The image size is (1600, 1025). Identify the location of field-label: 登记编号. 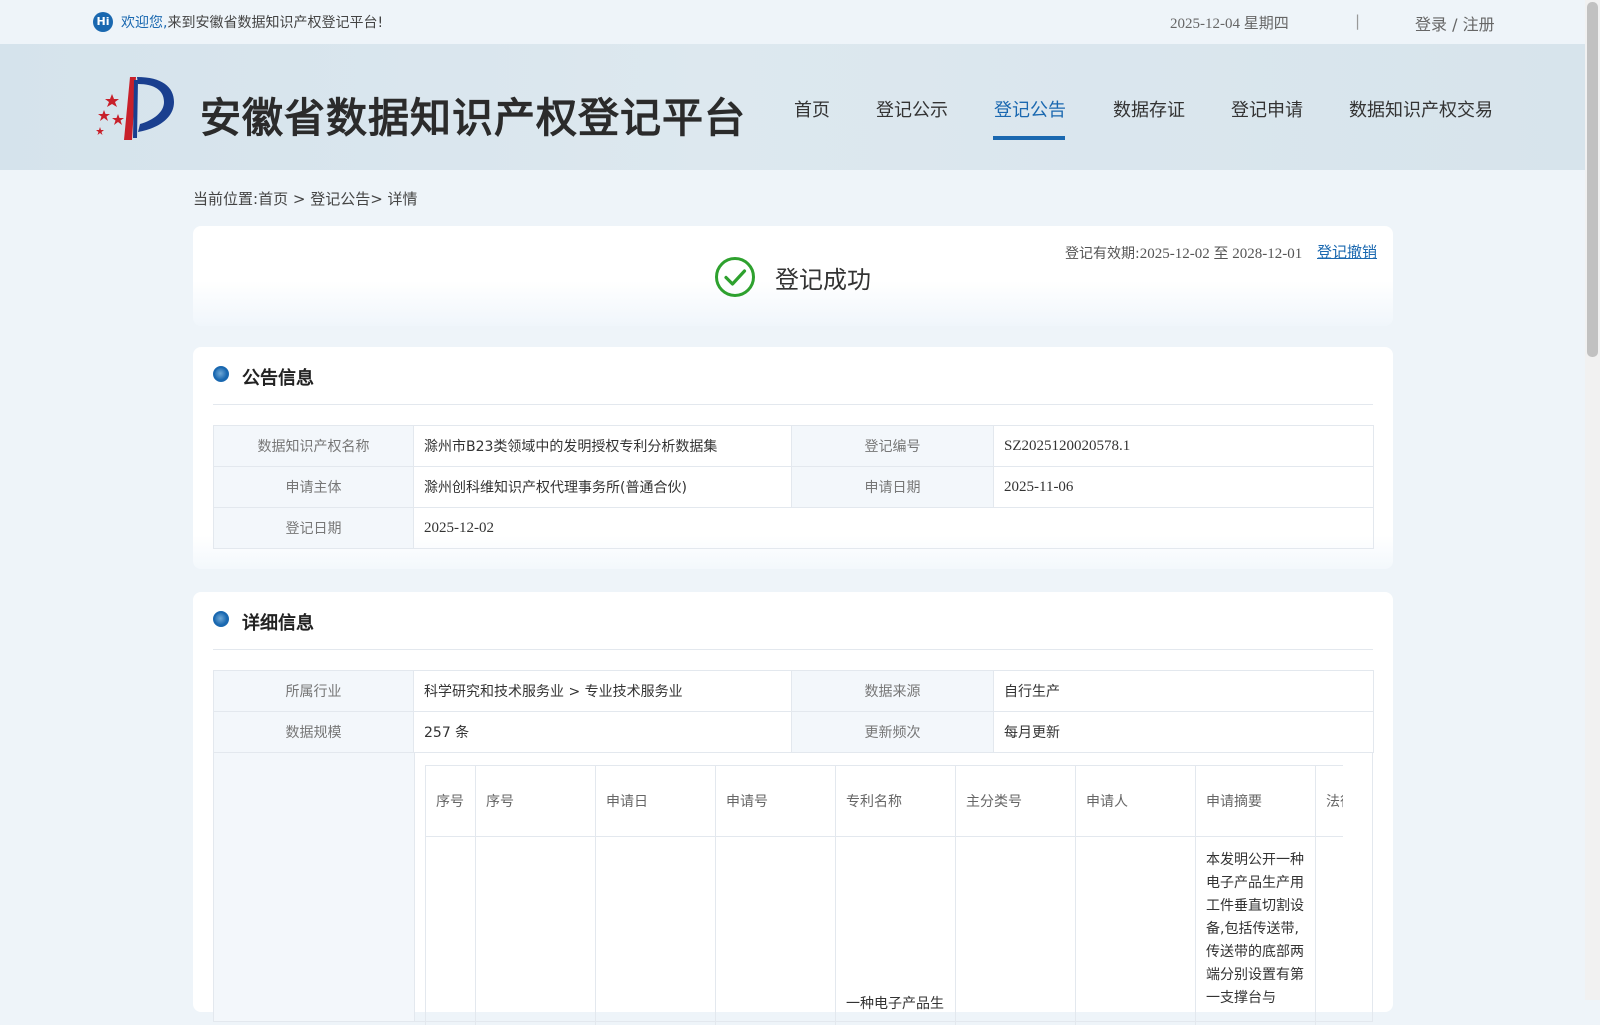
(893, 446).